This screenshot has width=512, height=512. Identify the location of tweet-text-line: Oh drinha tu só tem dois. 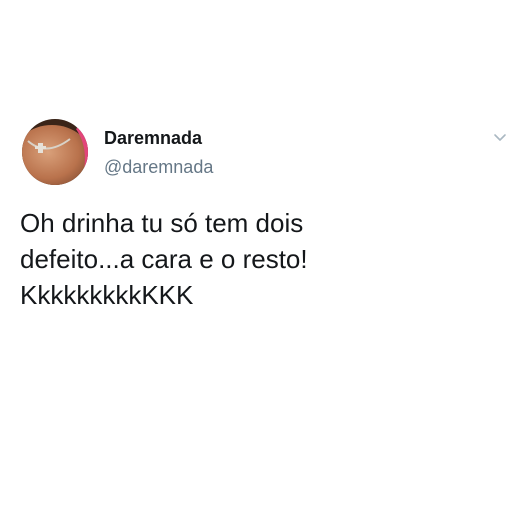
(162, 223).